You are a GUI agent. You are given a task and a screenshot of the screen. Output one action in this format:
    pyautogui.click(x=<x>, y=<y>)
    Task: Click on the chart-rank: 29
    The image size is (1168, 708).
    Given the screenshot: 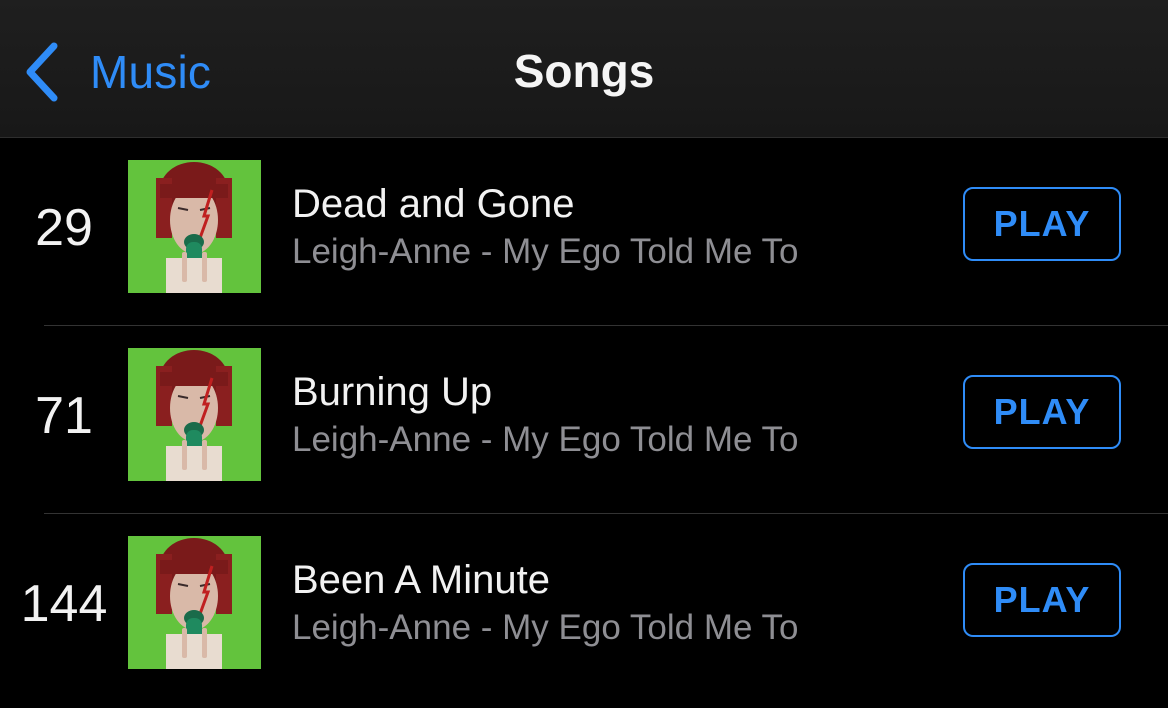 What is the action you would take?
    pyautogui.click(x=64, y=228)
    